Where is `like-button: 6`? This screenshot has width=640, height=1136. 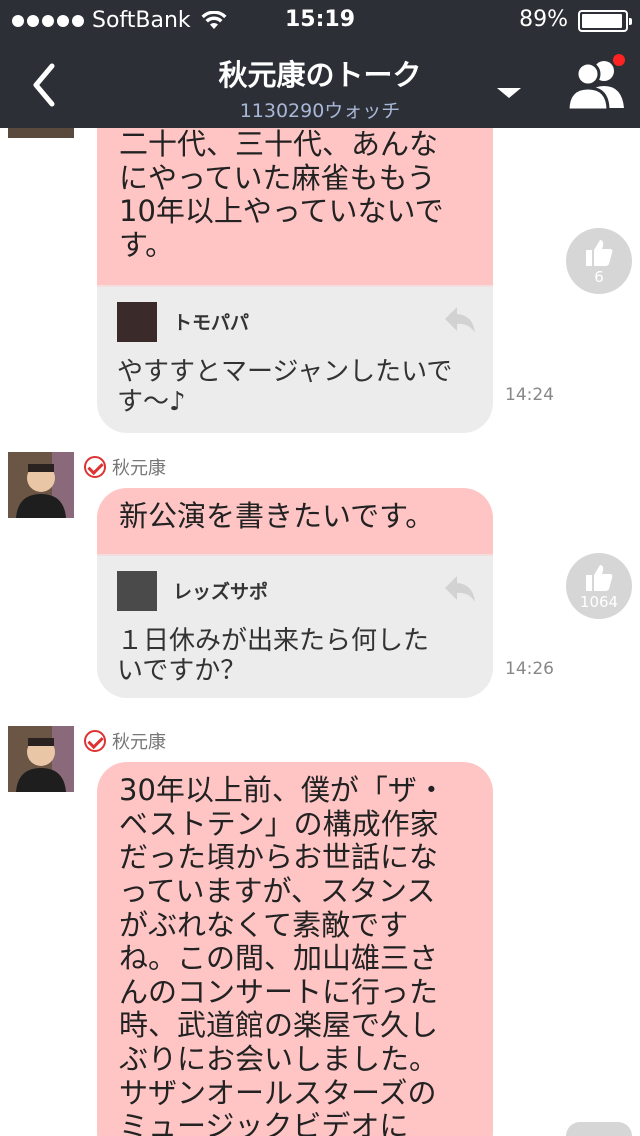 like-button: 6 is located at coordinates (599, 261).